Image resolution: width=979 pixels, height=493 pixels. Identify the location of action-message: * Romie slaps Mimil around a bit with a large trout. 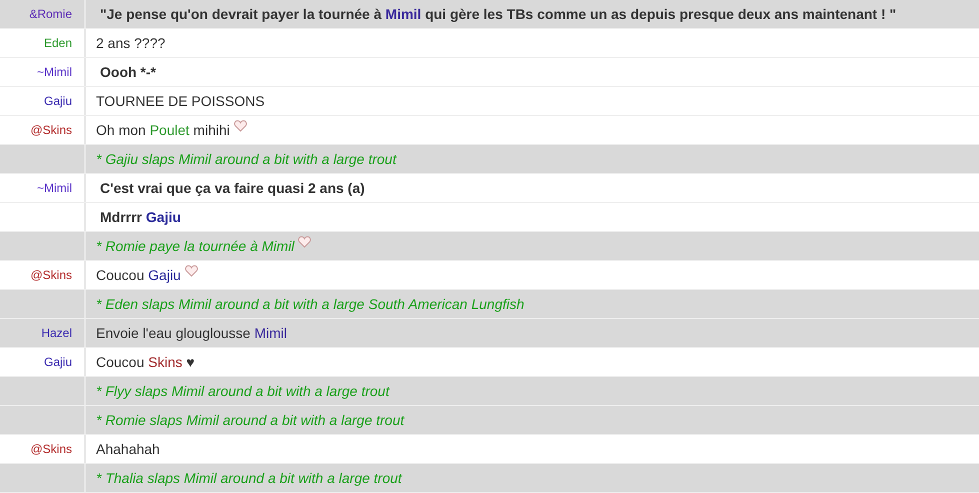
(250, 420).